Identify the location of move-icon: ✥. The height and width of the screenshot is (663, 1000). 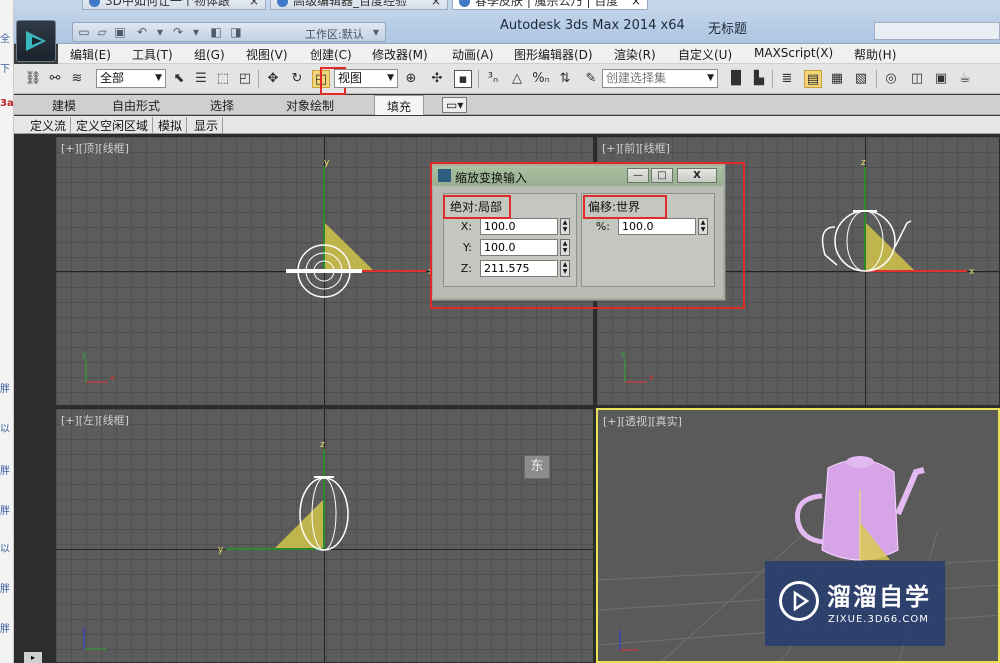
(273, 79).